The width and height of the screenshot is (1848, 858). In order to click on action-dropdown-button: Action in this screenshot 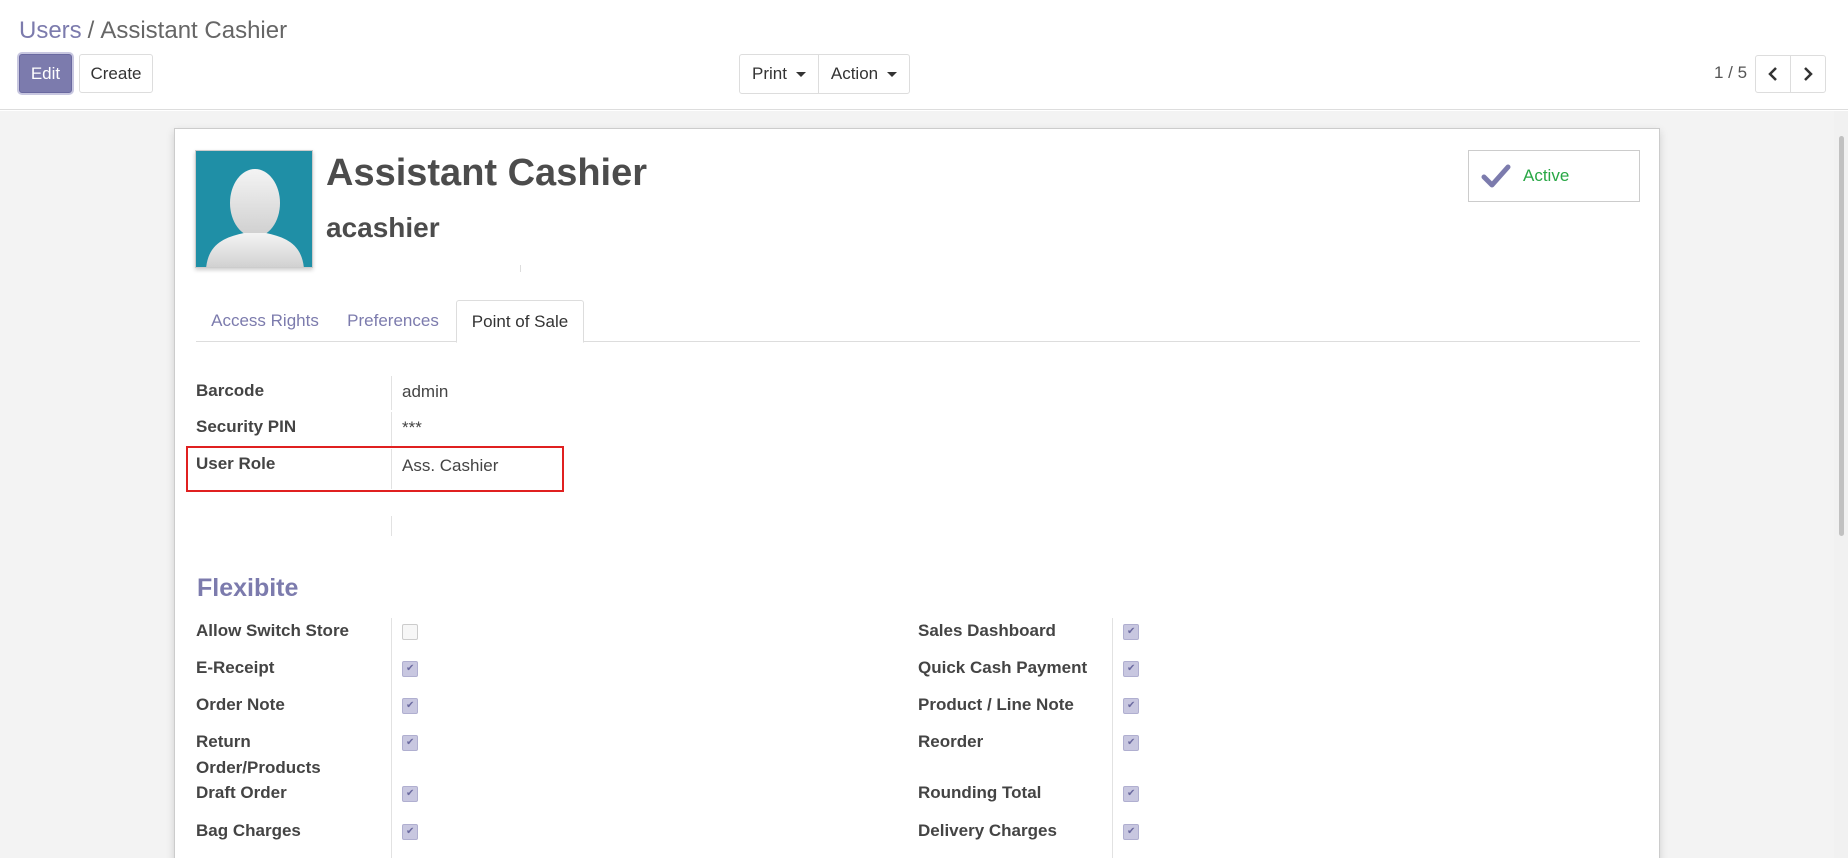, I will do `click(864, 74)`.